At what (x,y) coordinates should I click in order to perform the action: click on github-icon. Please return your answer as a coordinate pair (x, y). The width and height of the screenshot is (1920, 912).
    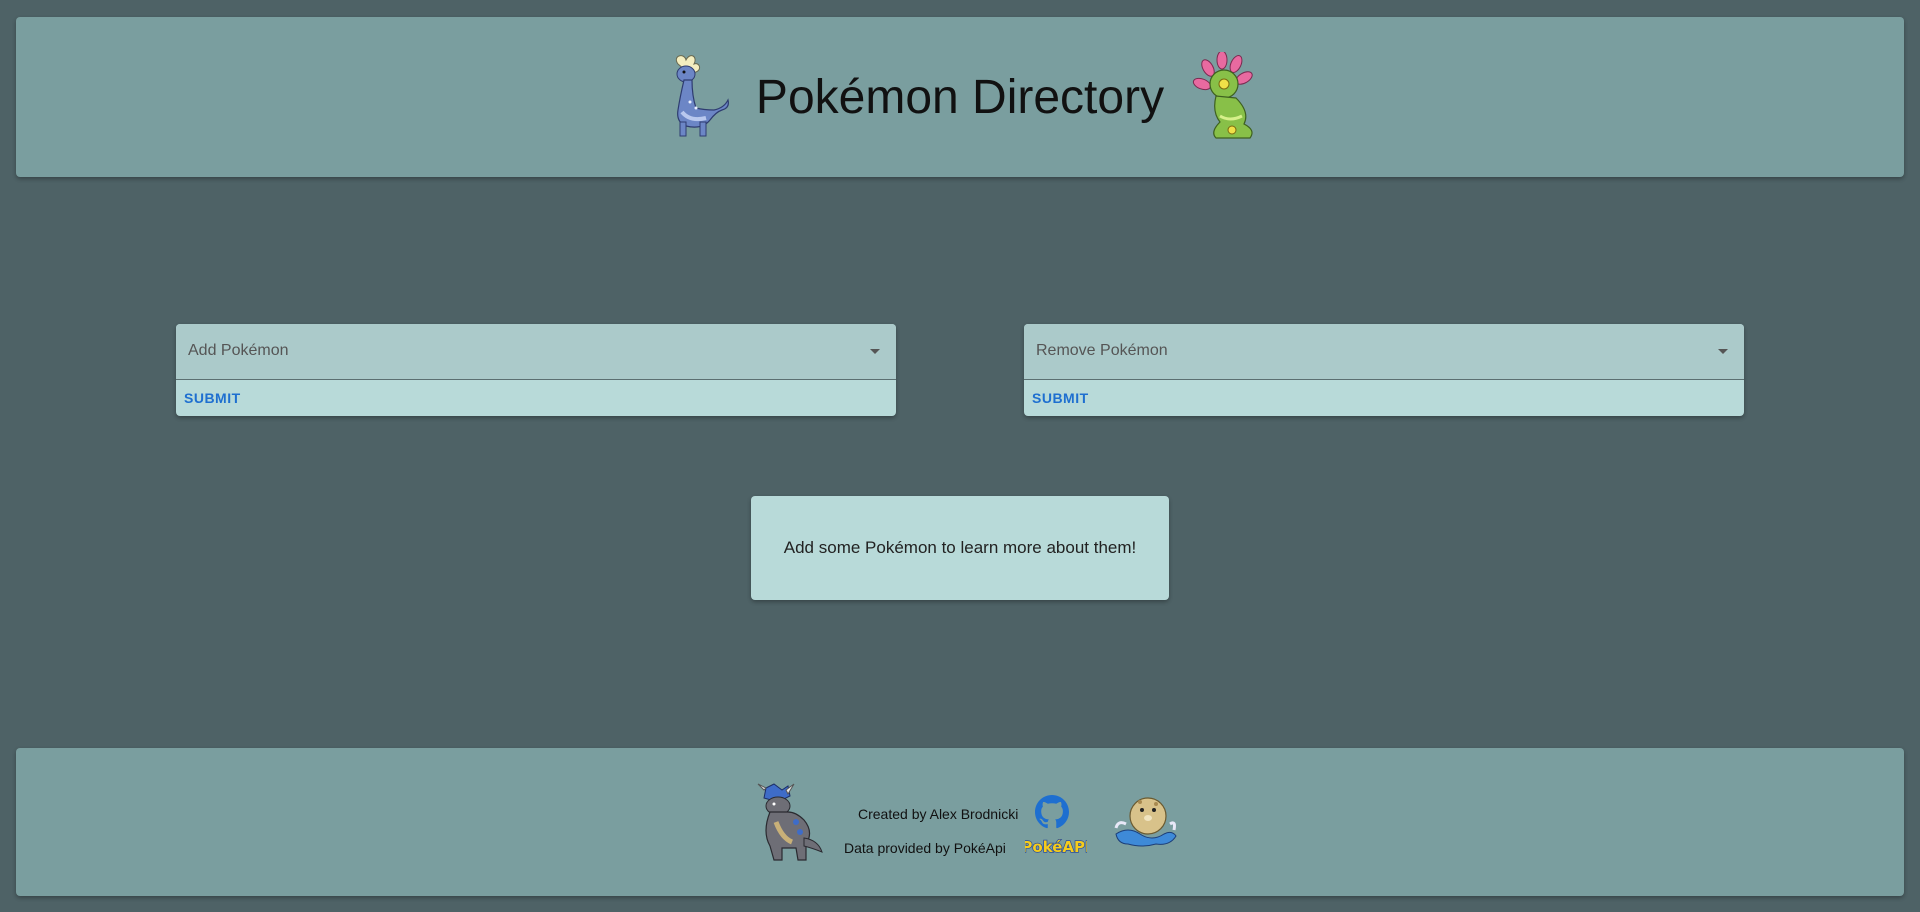
    Looking at the image, I should click on (1052, 812).